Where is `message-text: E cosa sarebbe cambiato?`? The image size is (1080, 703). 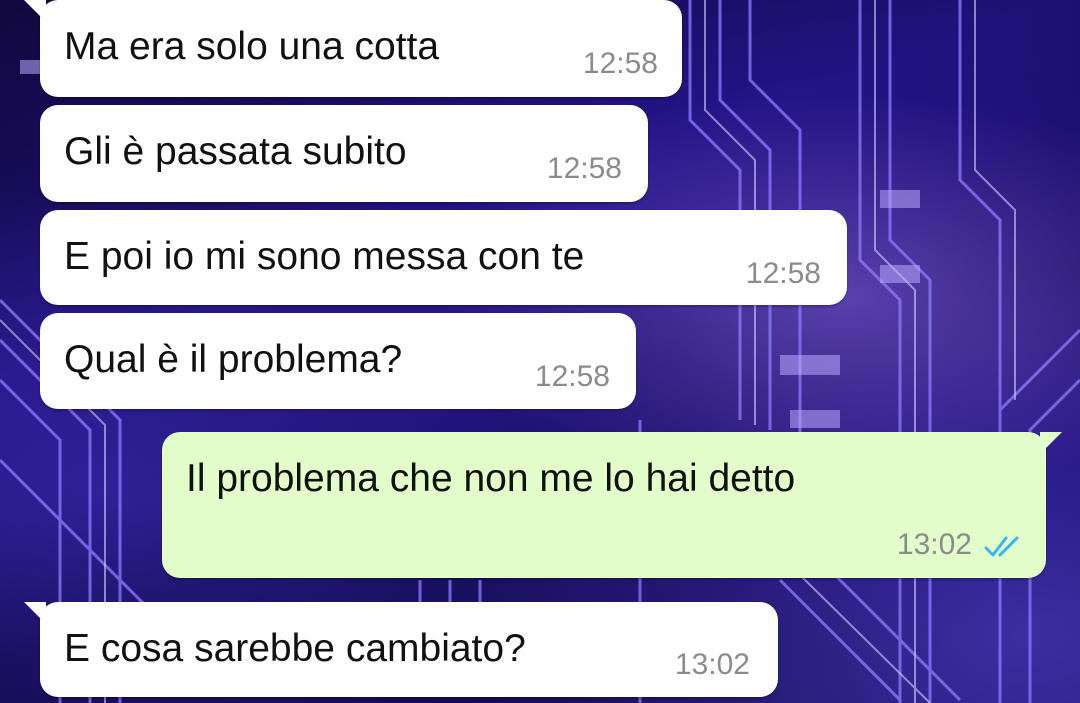 message-text: E cosa sarebbe cambiato? is located at coordinates (295, 648).